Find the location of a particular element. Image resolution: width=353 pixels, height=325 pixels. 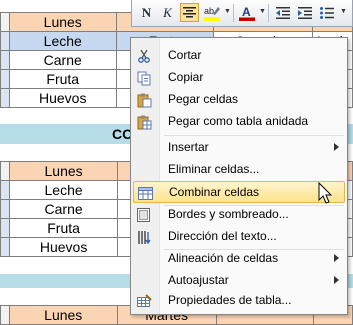

font-color-icon: A is located at coordinates (247, 13).